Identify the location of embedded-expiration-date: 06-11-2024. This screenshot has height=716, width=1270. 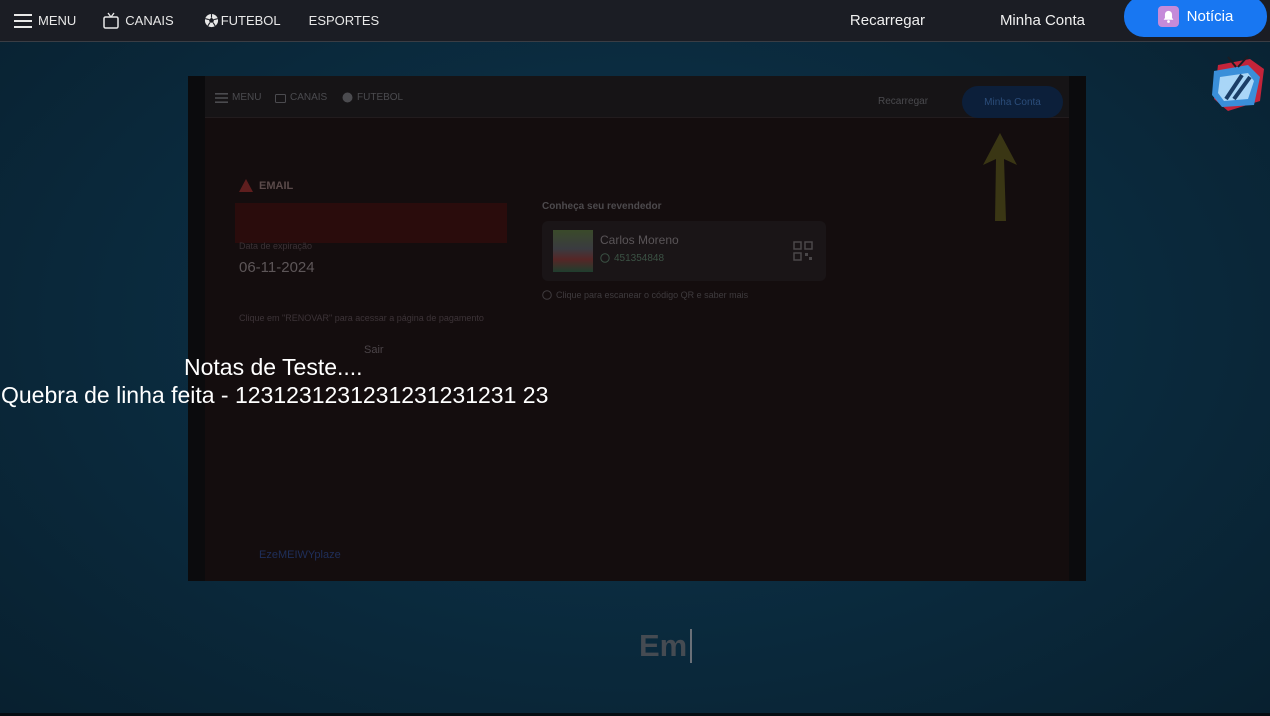
(277, 267).